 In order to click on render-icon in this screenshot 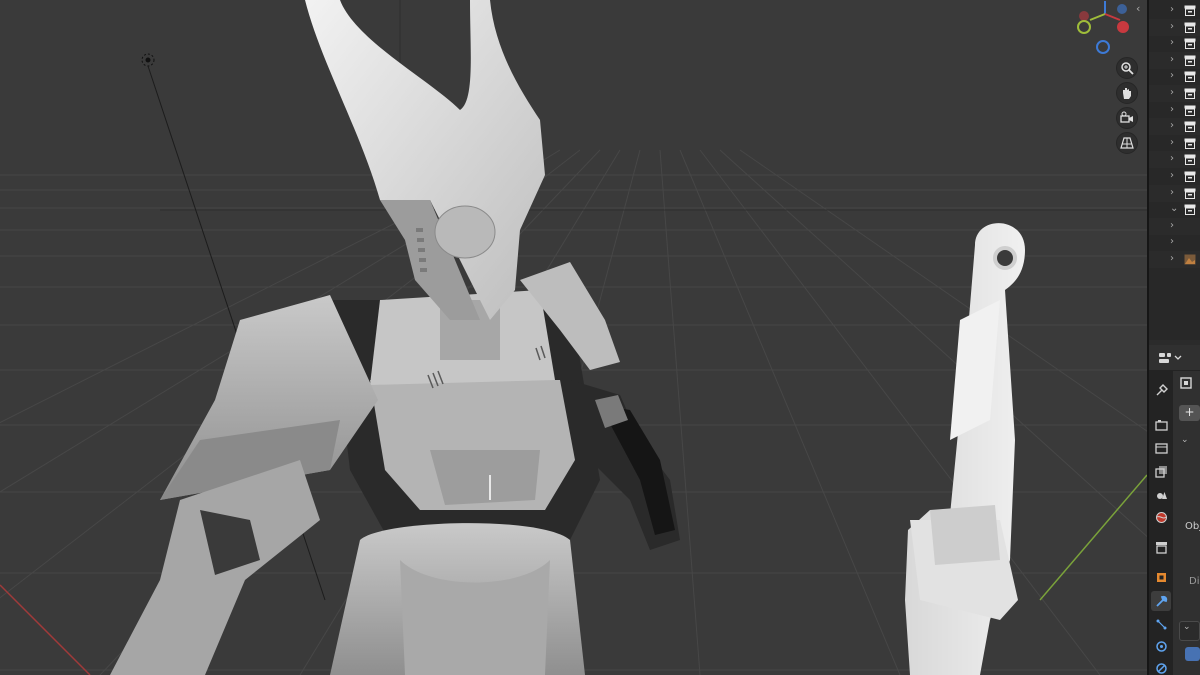, I will do `click(1161, 425)`.